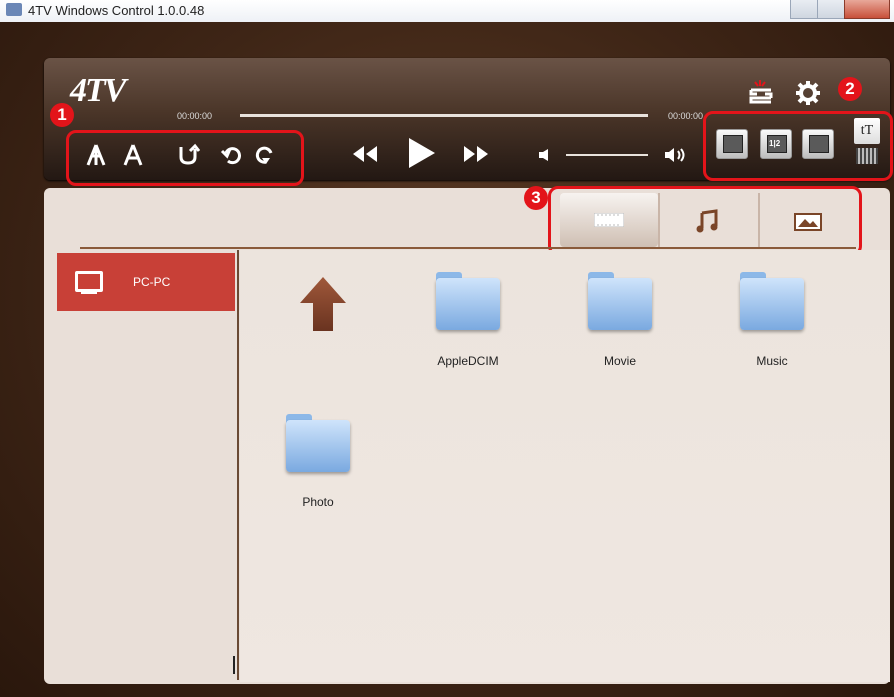 Image resolution: width=894 pixels, height=697 pixels. Describe the element at coordinates (468, 361) in the screenshot. I see `folder-label: AppleDCIM` at that location.